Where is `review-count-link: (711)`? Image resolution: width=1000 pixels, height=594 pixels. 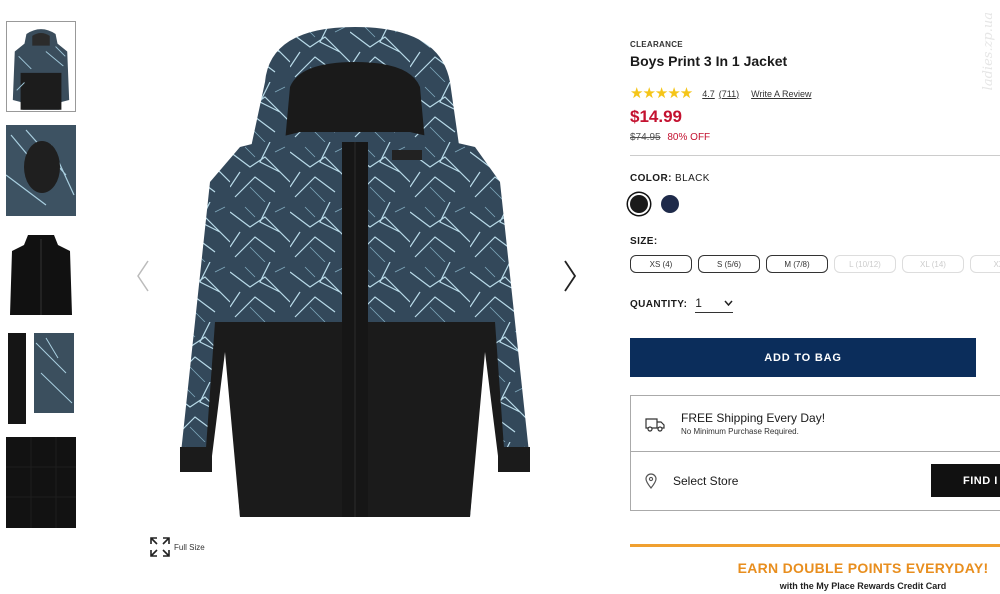
review-count-link: (711) is located at coordinates (729, 94).